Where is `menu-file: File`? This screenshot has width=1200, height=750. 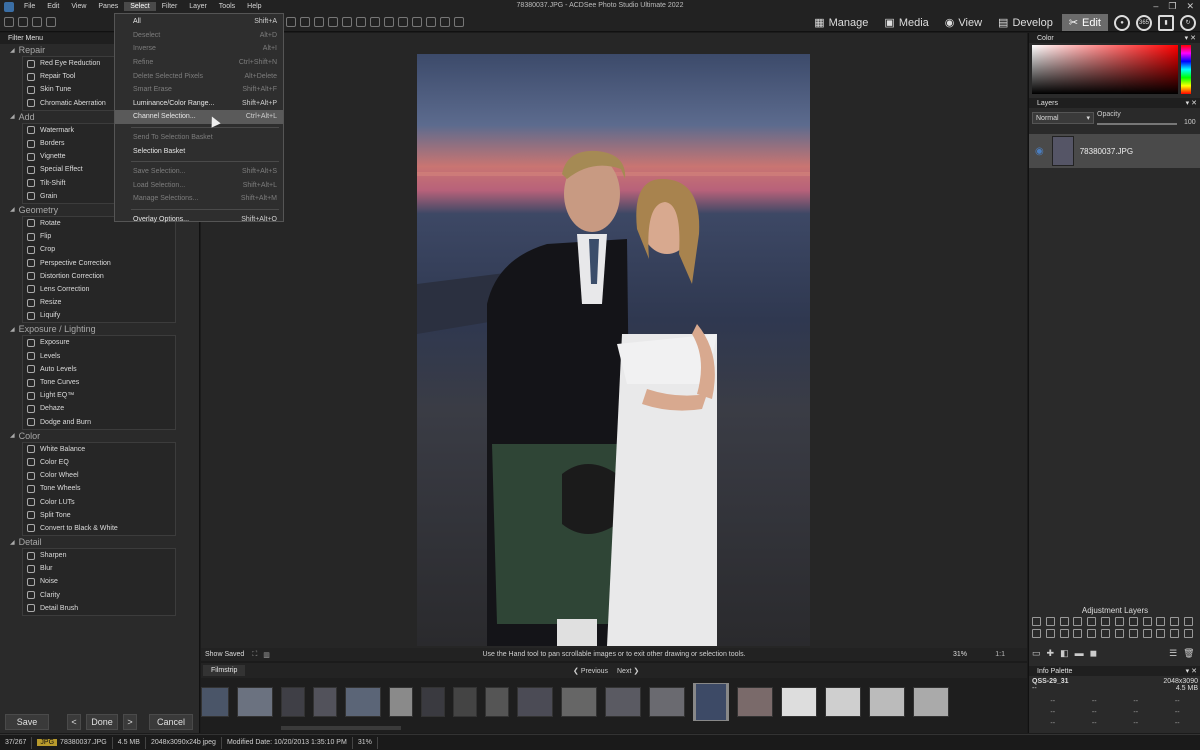 menu-file: File is located at coordinates (29, 6).